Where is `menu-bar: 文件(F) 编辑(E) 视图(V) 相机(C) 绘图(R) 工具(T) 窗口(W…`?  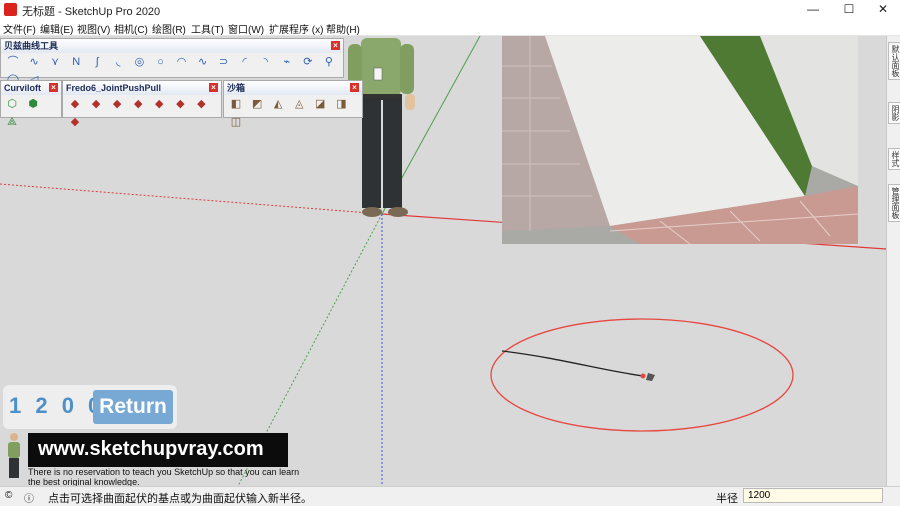 menu-bar: 文件(F) 编辑(E) 视图(V) 相机(C) 绘图(R) 工具(T) 窗口(W… is located at coordinates (450, 27).